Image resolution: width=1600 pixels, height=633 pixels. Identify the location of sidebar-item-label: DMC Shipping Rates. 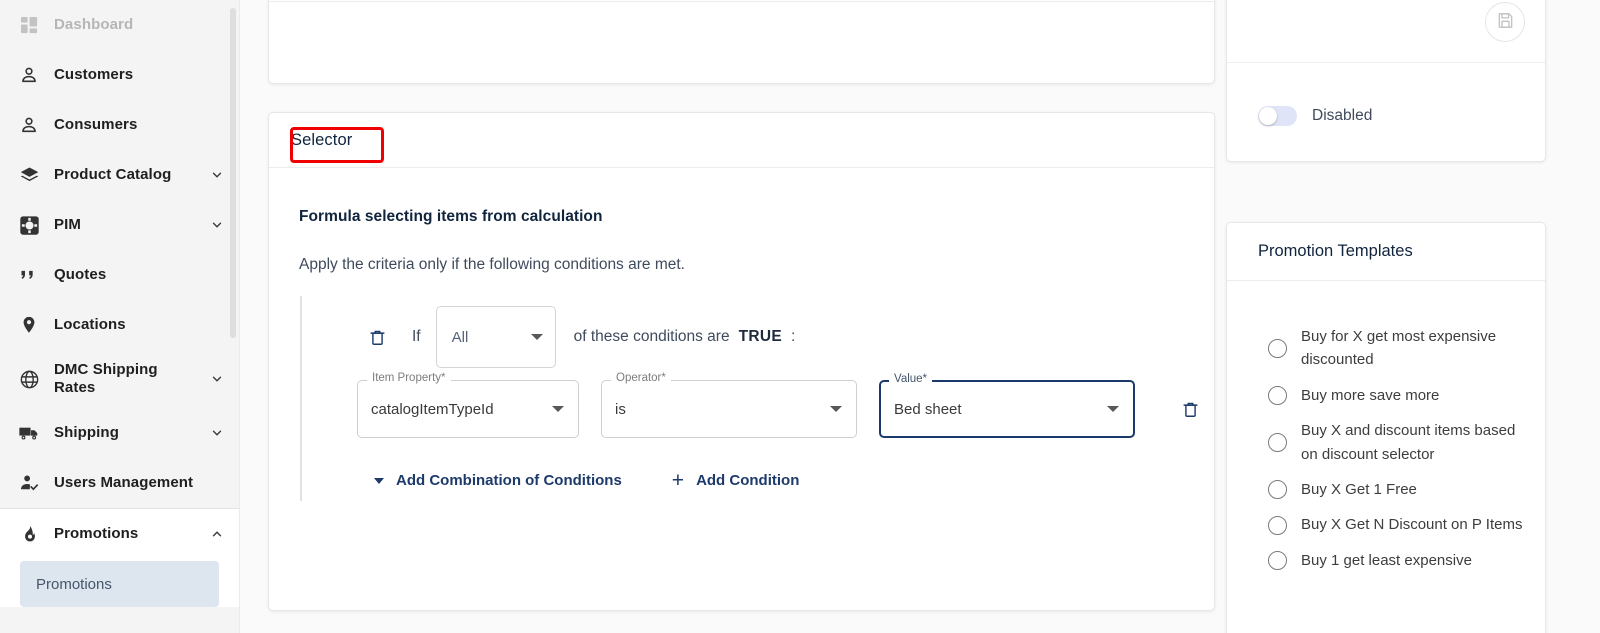
(106, 378).